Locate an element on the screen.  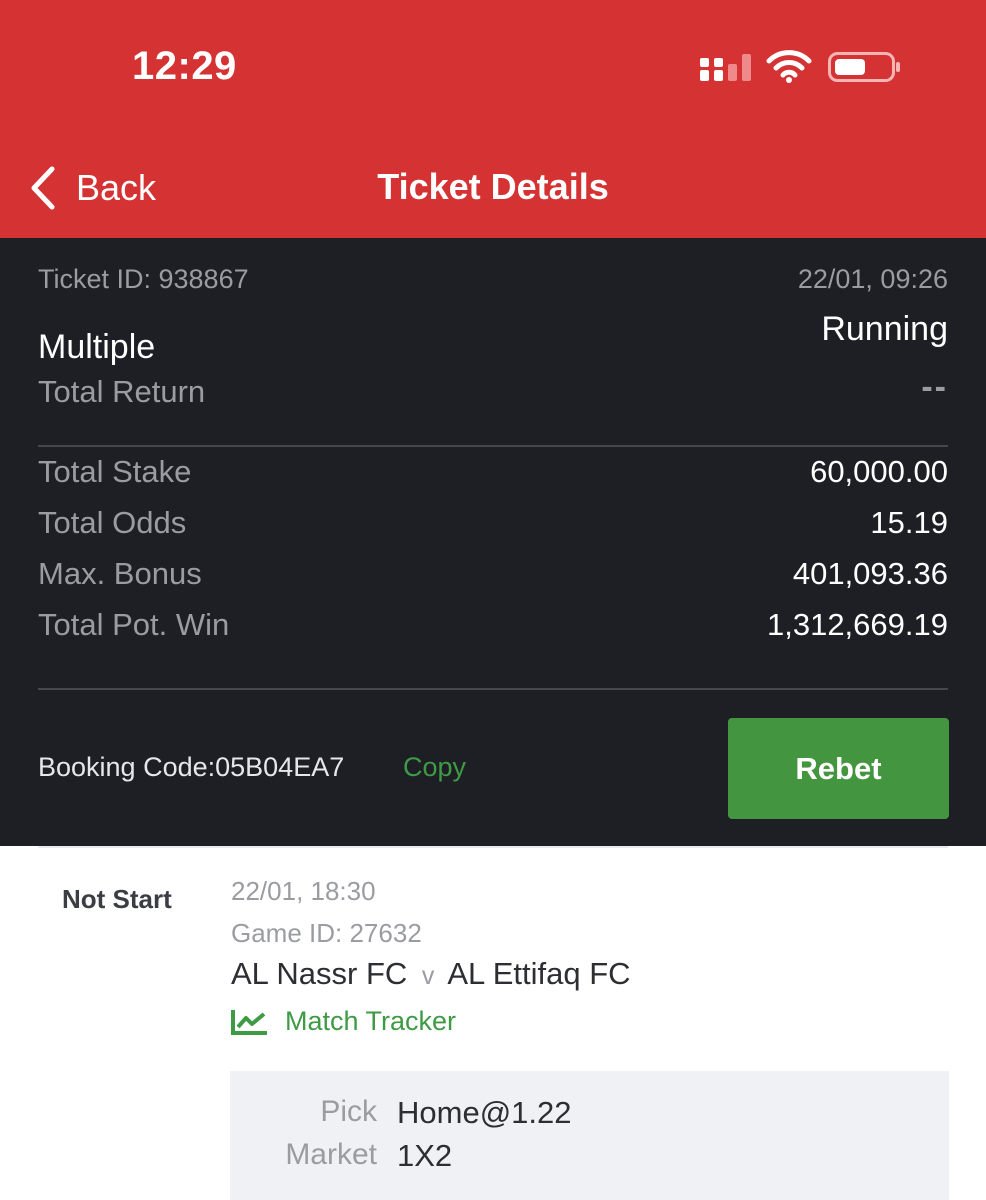
ticket-id: Ticket ID: 938867 is located at coordinates (143, 279).